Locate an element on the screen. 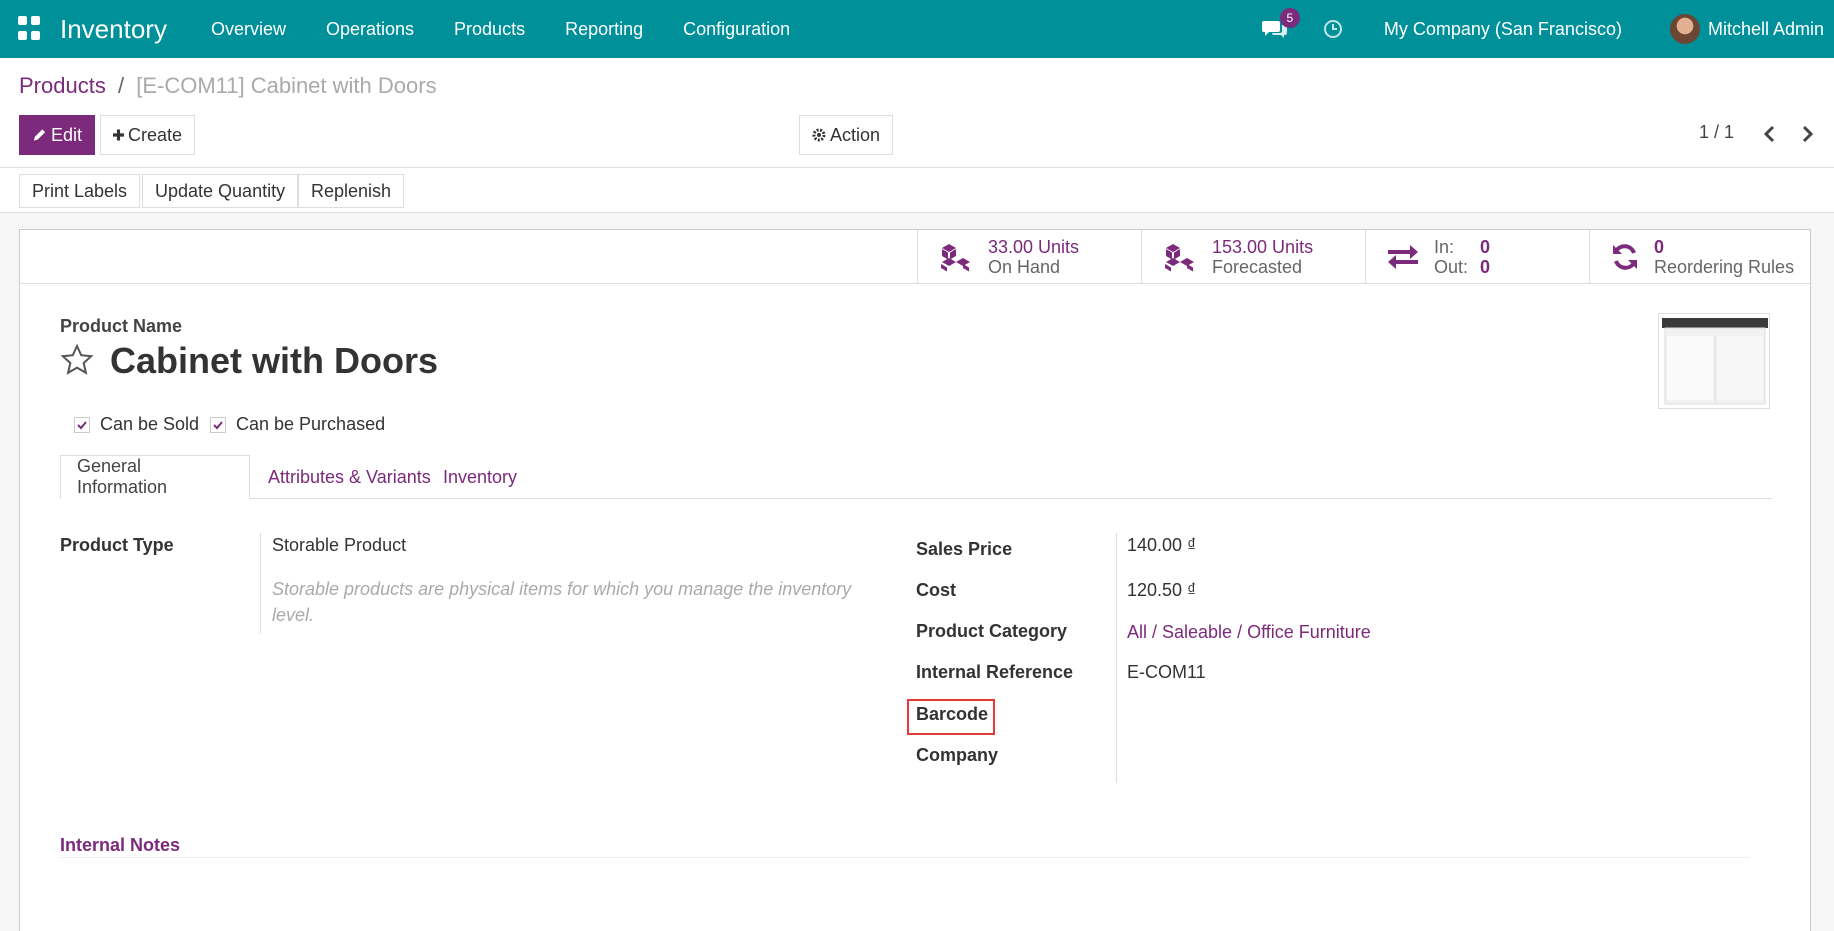 The width and height of the screenshot is (1834, 931). can-be-sold-checkbox-row: Can be Sold is located at coordinates (136, 424).